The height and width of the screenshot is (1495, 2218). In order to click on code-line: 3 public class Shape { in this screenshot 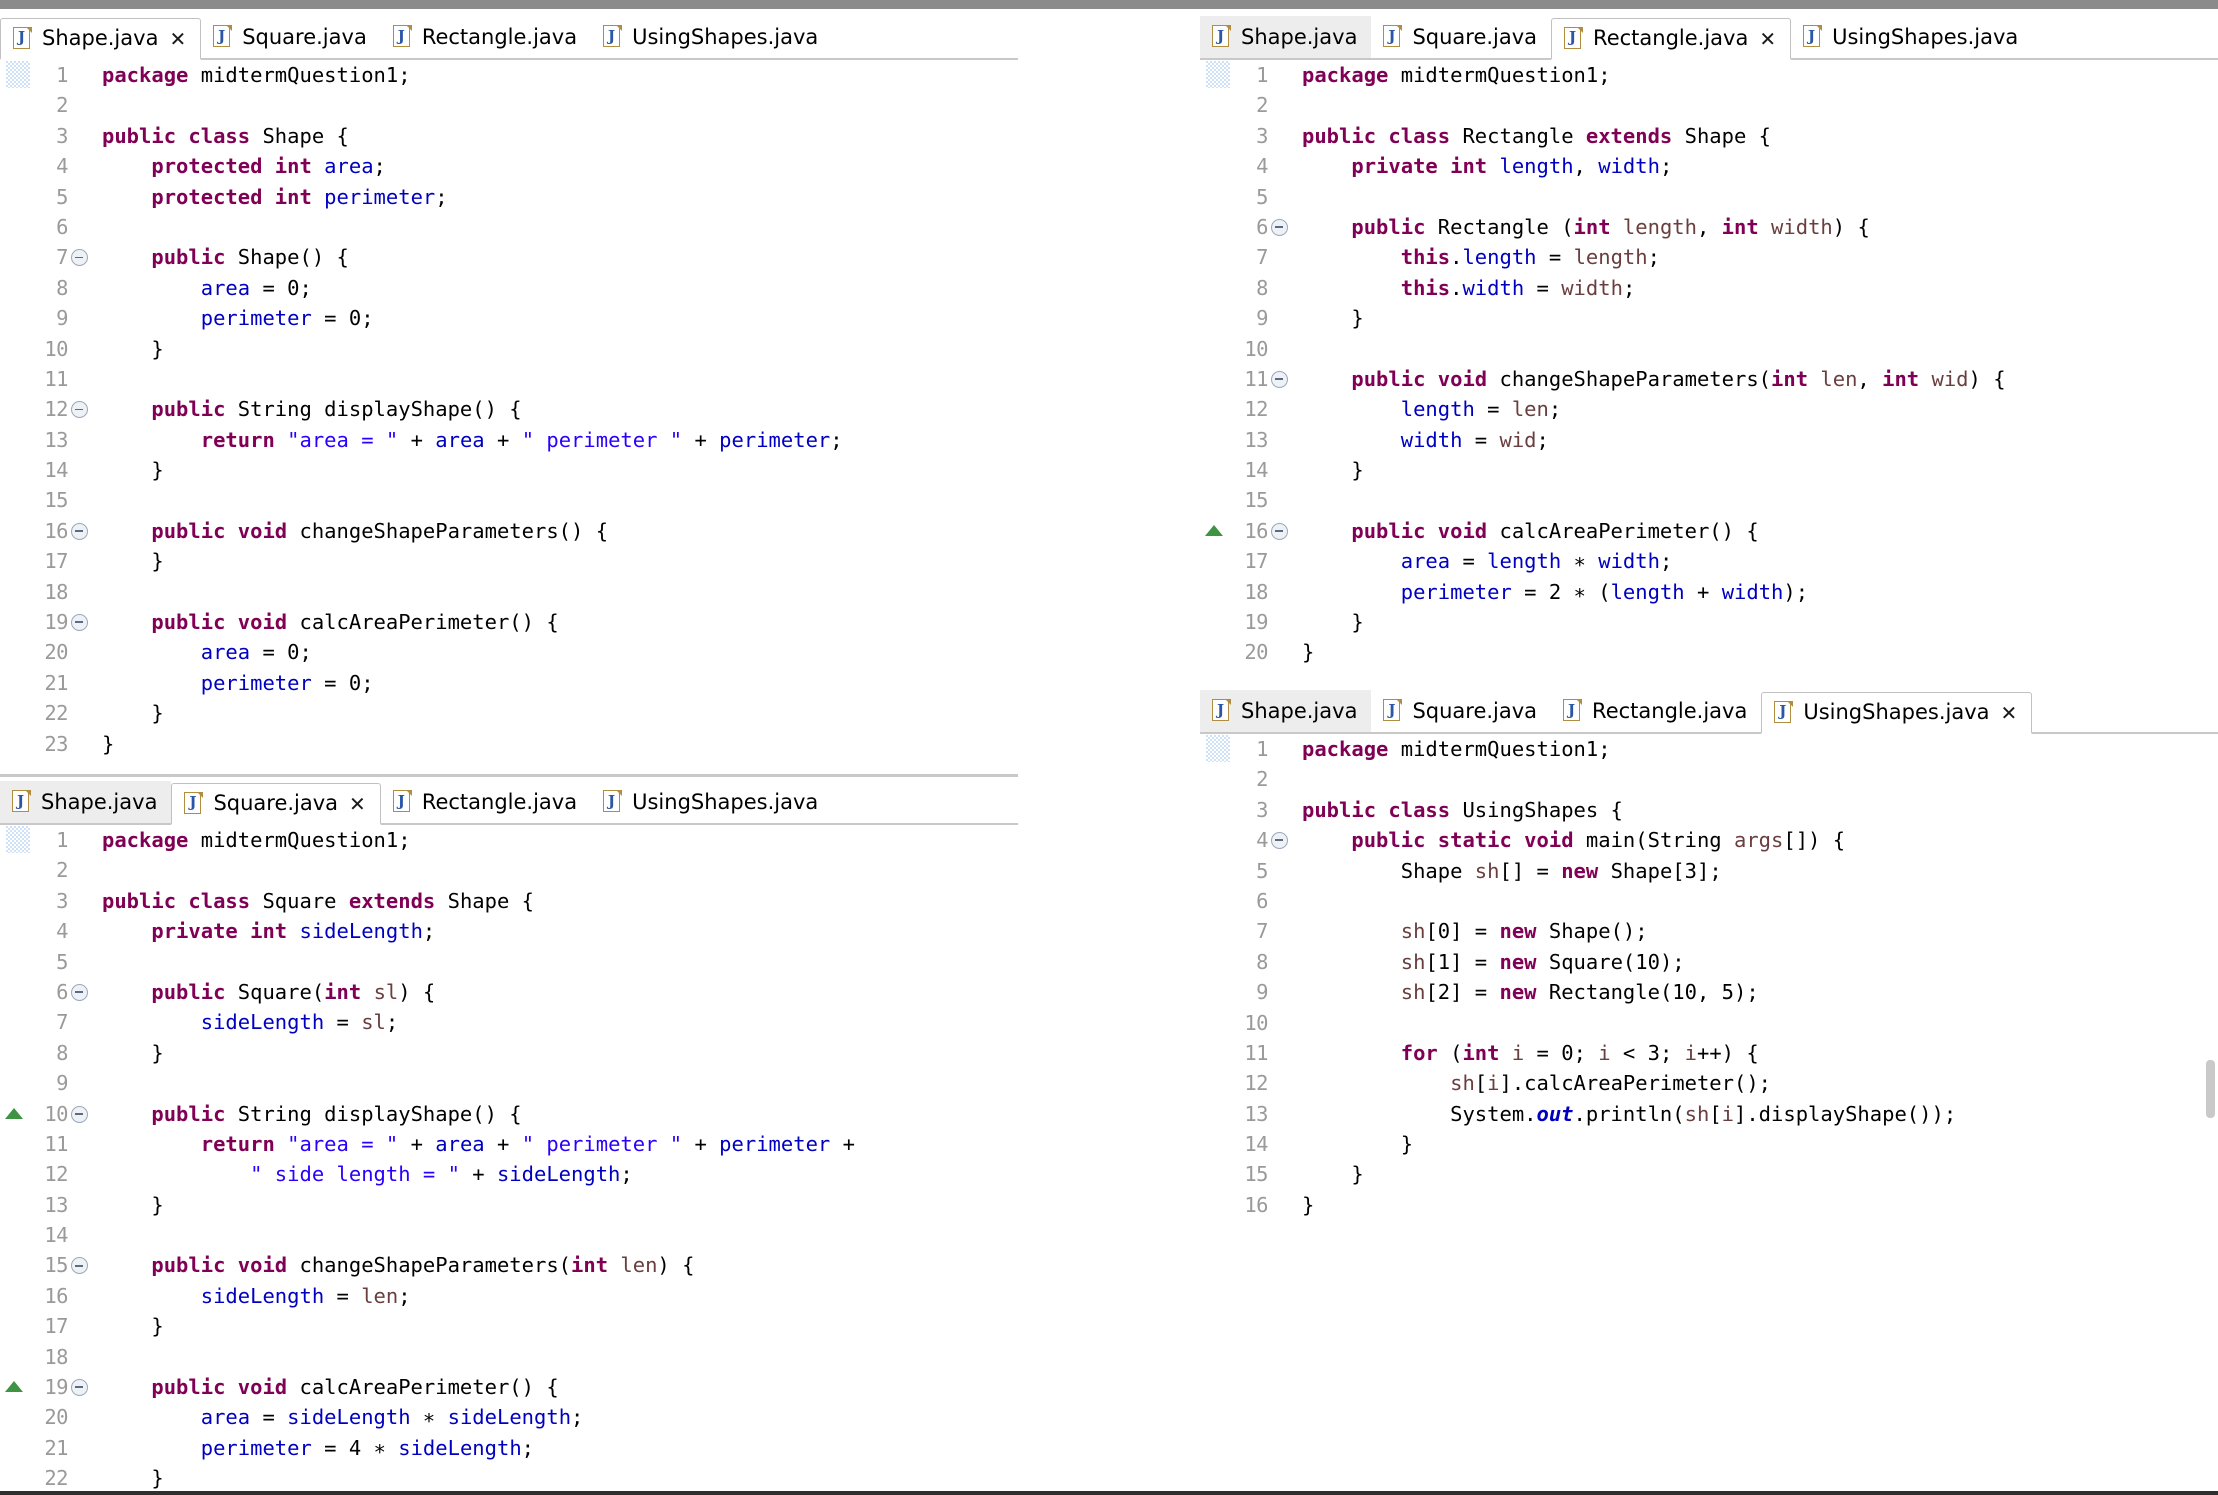, I will do `click(509, 136)`.